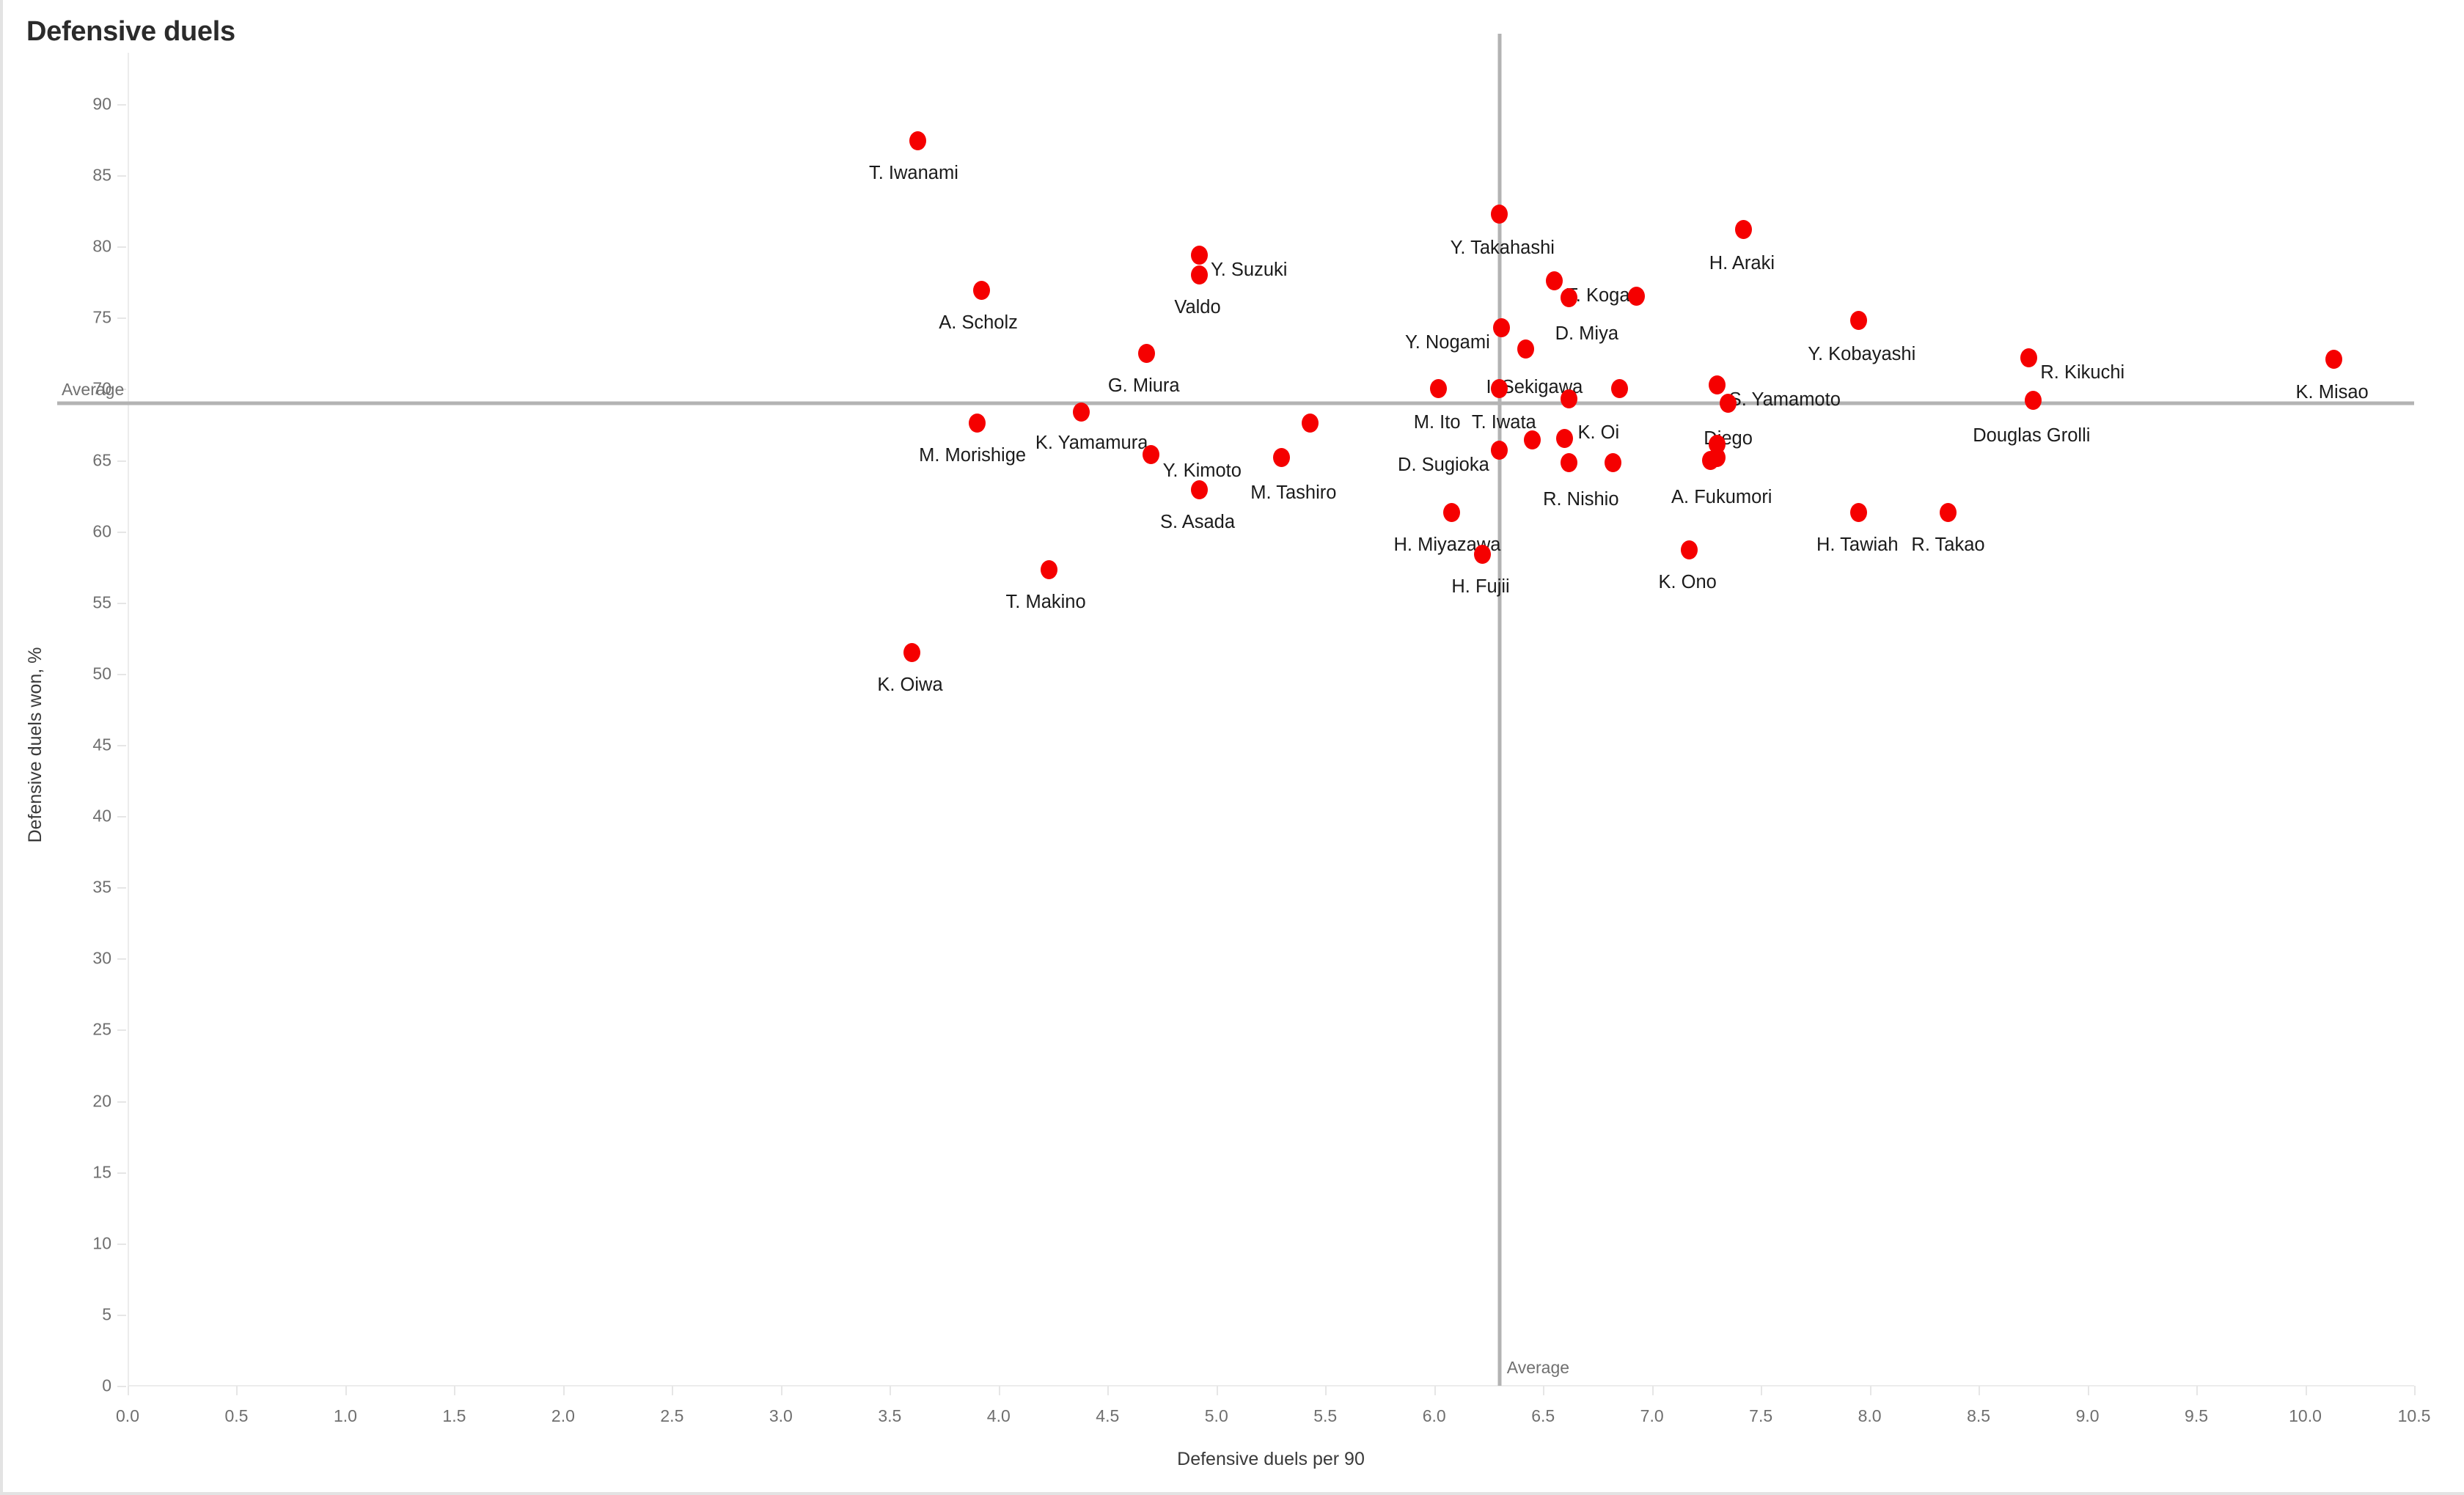 The height and width of the screenshot is (1495, 2464). I want to click on y-axis-title: Defensive duels won, %, so click(35, 745).